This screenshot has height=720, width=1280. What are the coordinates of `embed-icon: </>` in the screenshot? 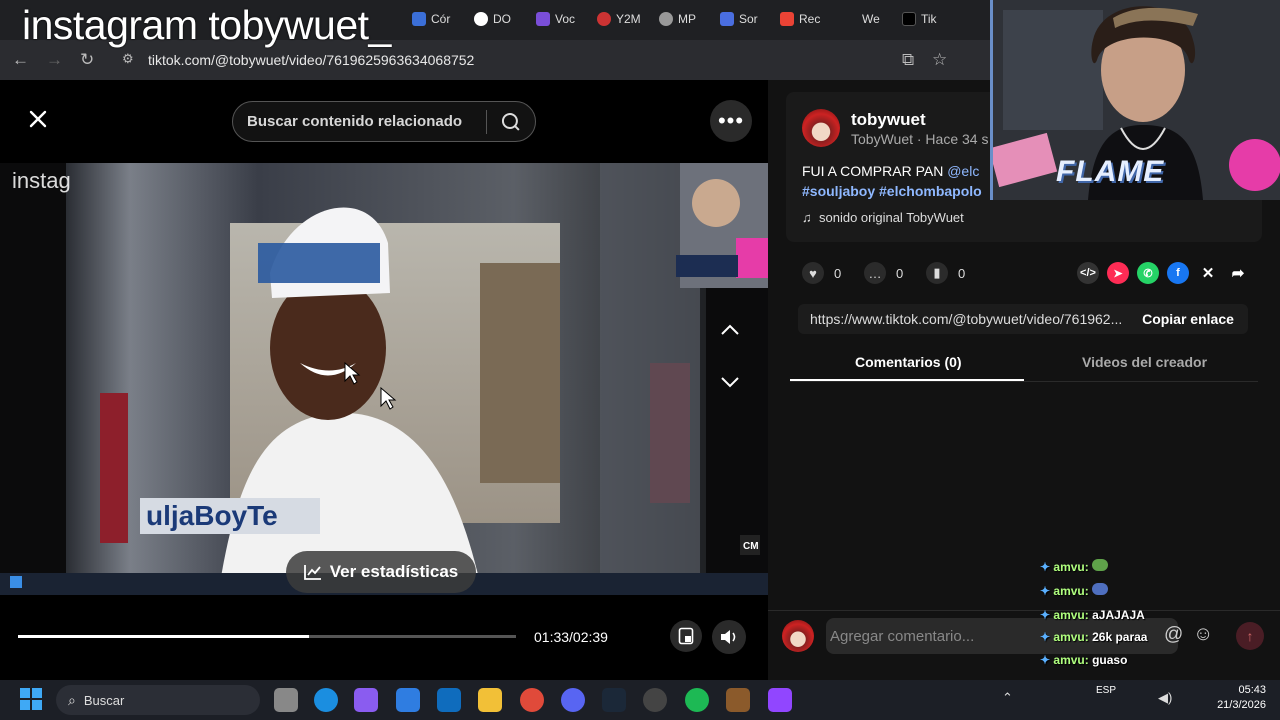 It's located at (1088, 273).